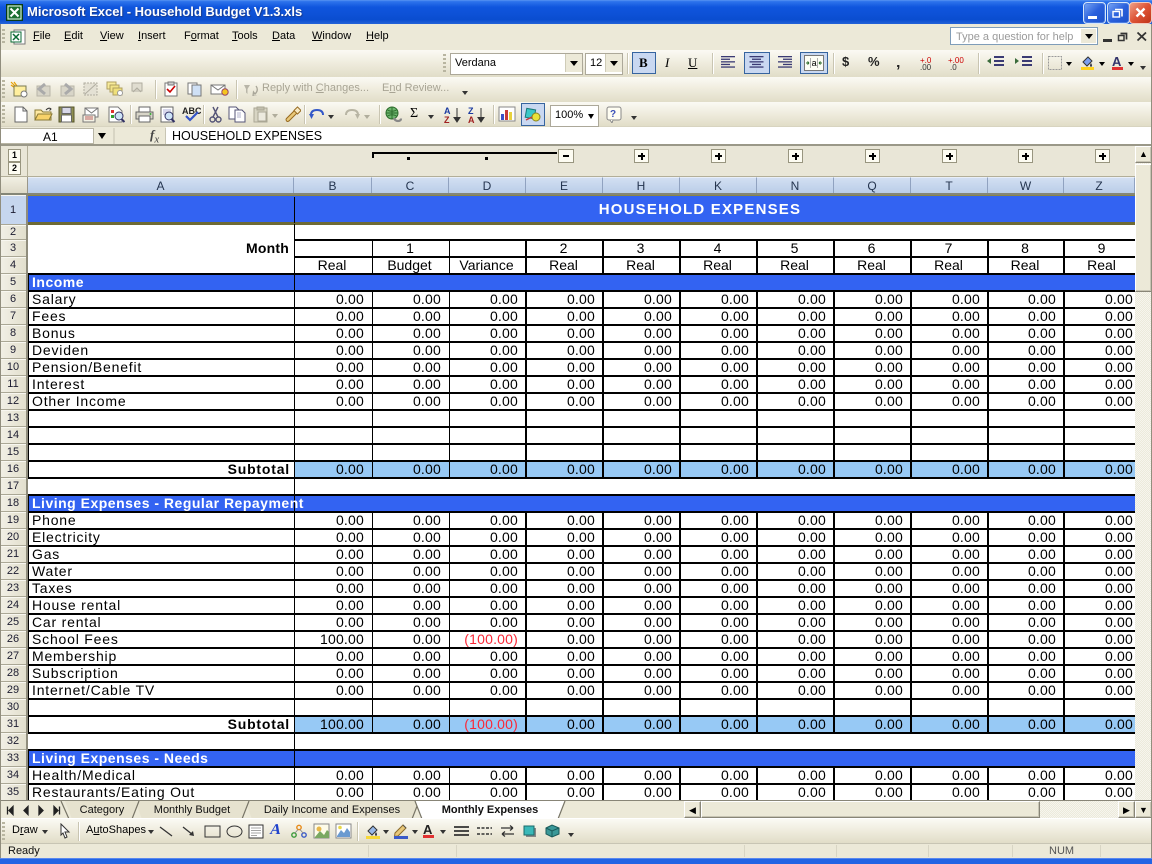  Describe the element at coordinates (953, 66) in the screenshot. I see `svg-text: .0` at that location.